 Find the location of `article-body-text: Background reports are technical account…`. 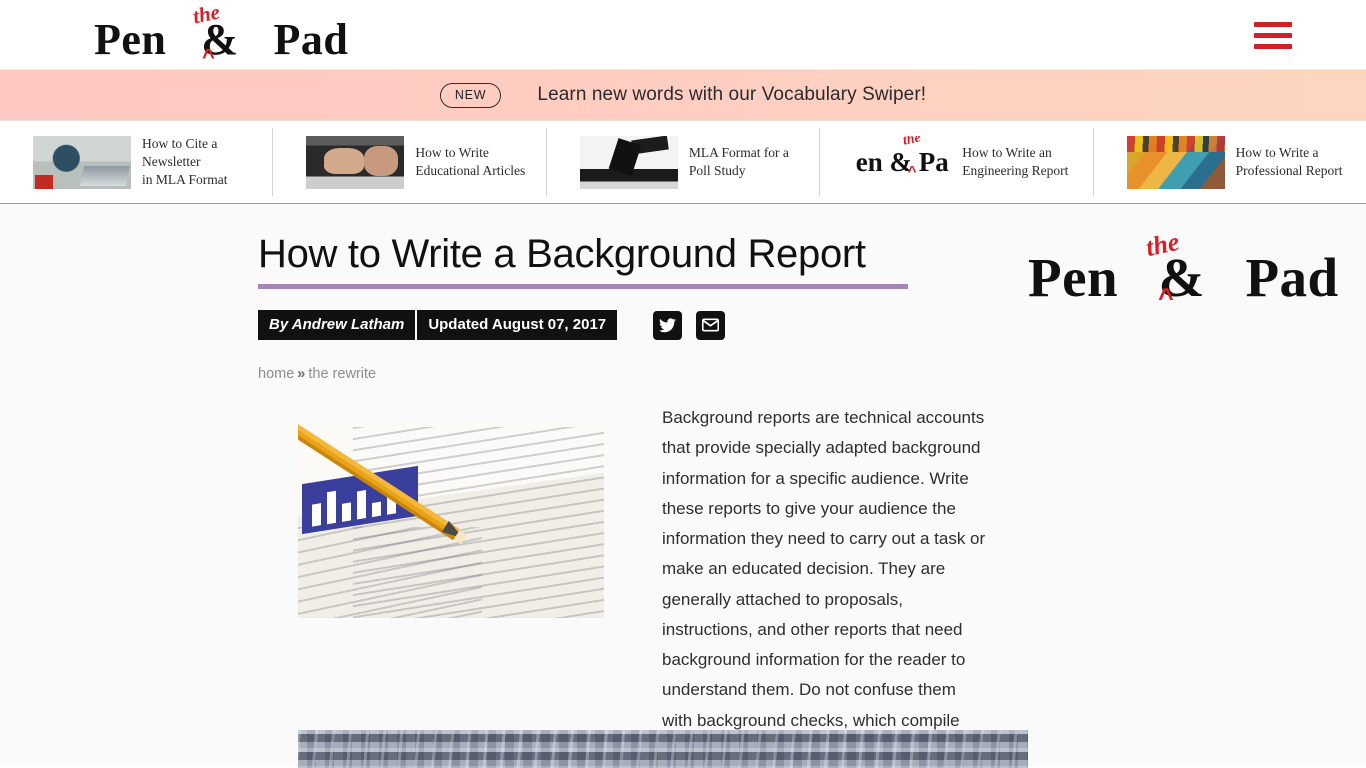

article-body-text: Background reports are technical account… is located at coordinates (824, 584).